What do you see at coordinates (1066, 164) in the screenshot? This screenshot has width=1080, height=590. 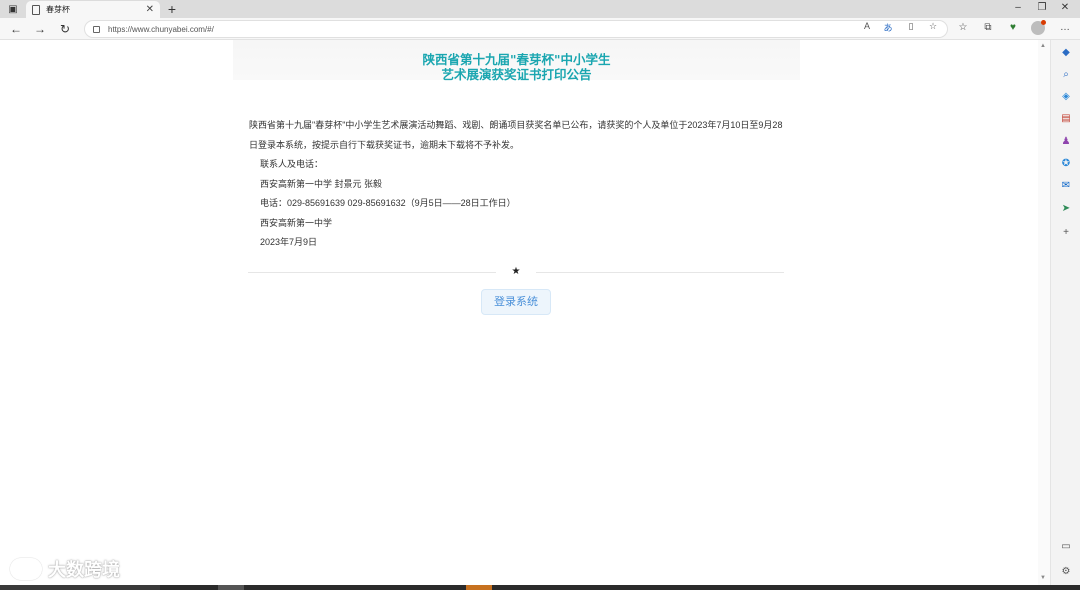 I see `microsoft-365-icon: ✪` at bounding box center [1066, 164].